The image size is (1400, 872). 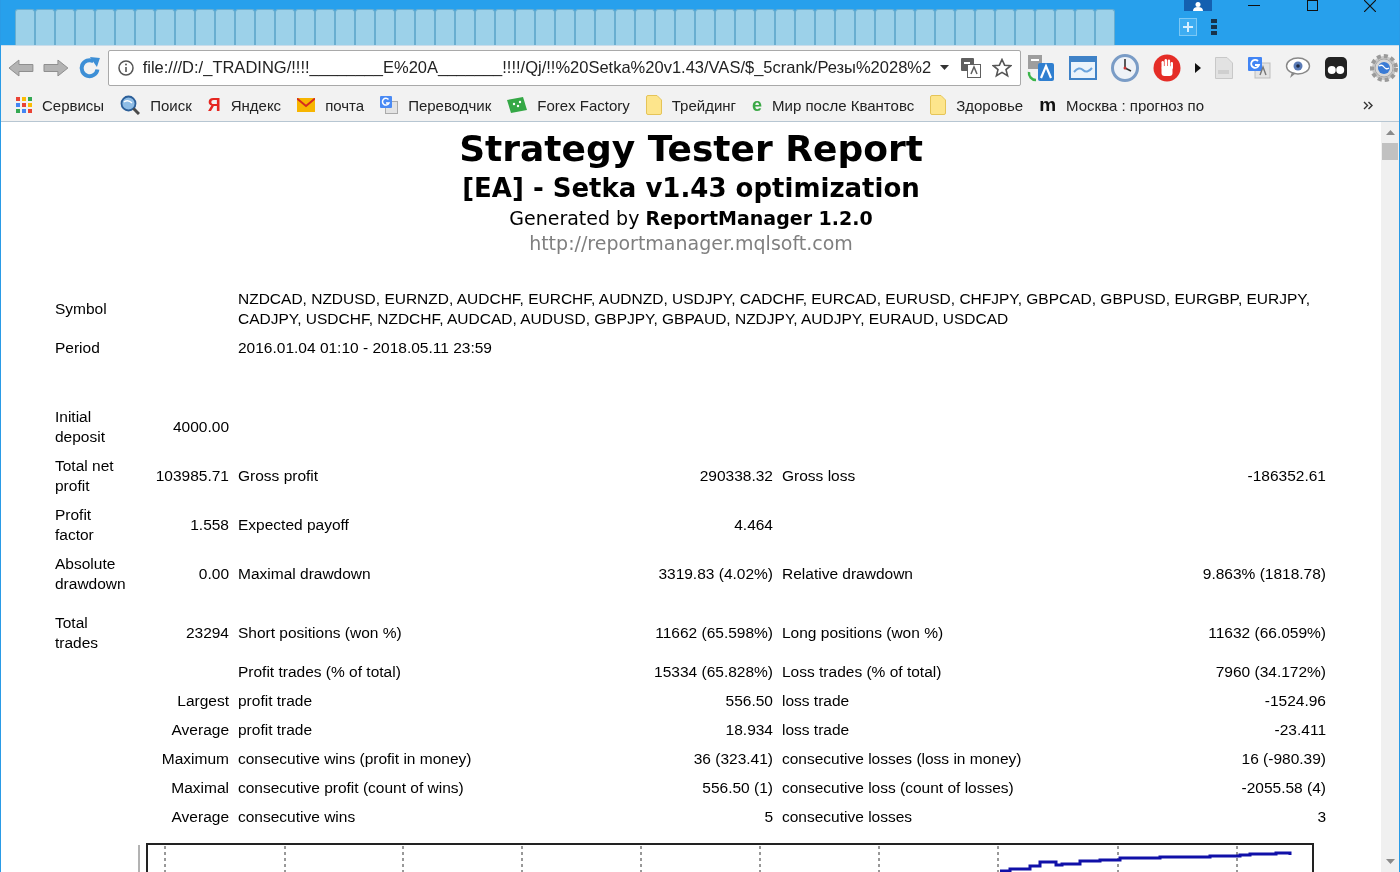 I want to click on stat-value: 16 (-980.39), so click(x=1283, y=759).